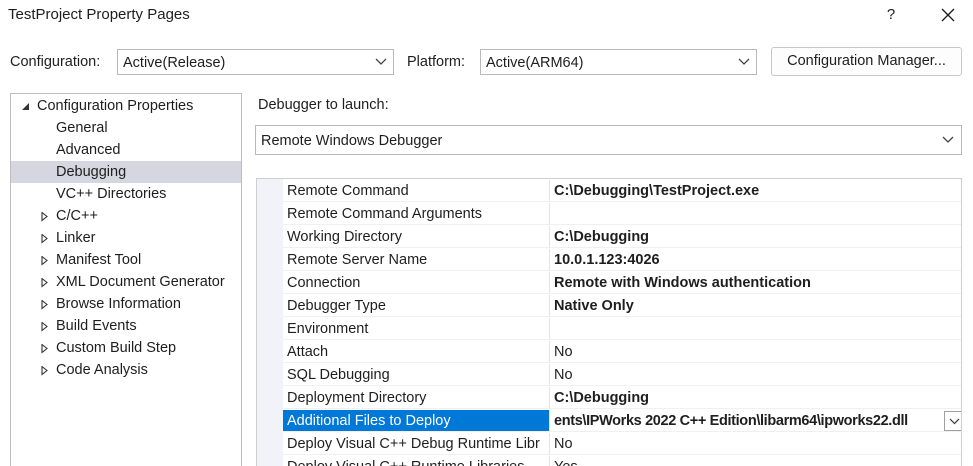 This screenshot has height=466, width=973. Describe the element at coordinates (416, 461) in the screenshot. I see `property-name: Deploy Visual C++ Runtime Libraries` at that location.